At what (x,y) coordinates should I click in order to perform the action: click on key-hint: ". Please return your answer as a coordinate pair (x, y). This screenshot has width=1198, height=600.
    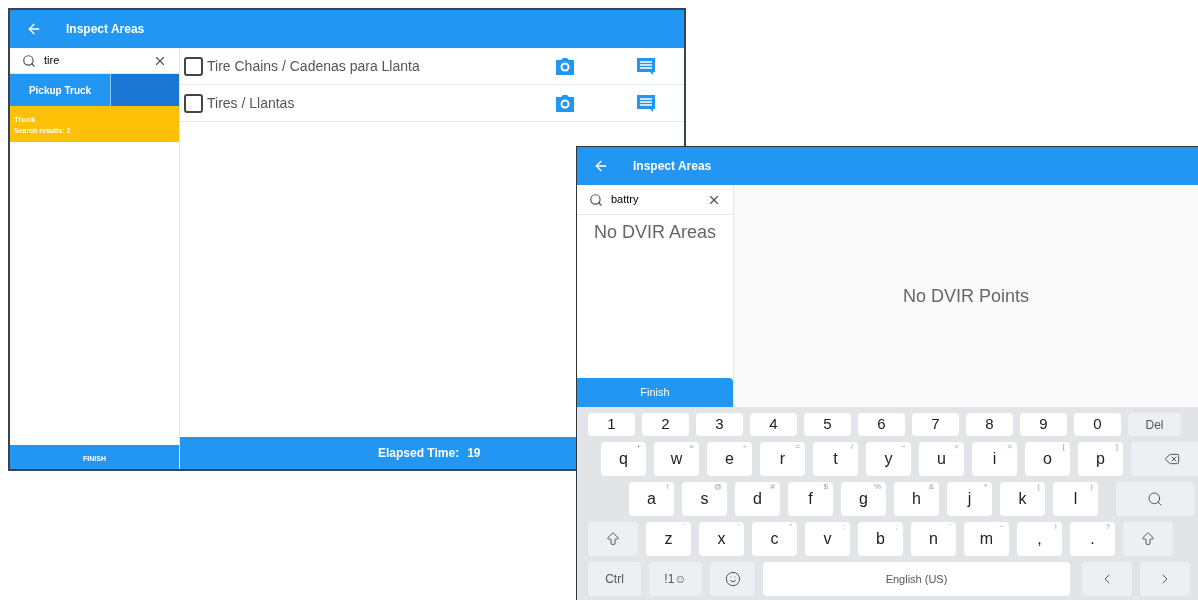
    Looking at the image, I should click on (790, 527).